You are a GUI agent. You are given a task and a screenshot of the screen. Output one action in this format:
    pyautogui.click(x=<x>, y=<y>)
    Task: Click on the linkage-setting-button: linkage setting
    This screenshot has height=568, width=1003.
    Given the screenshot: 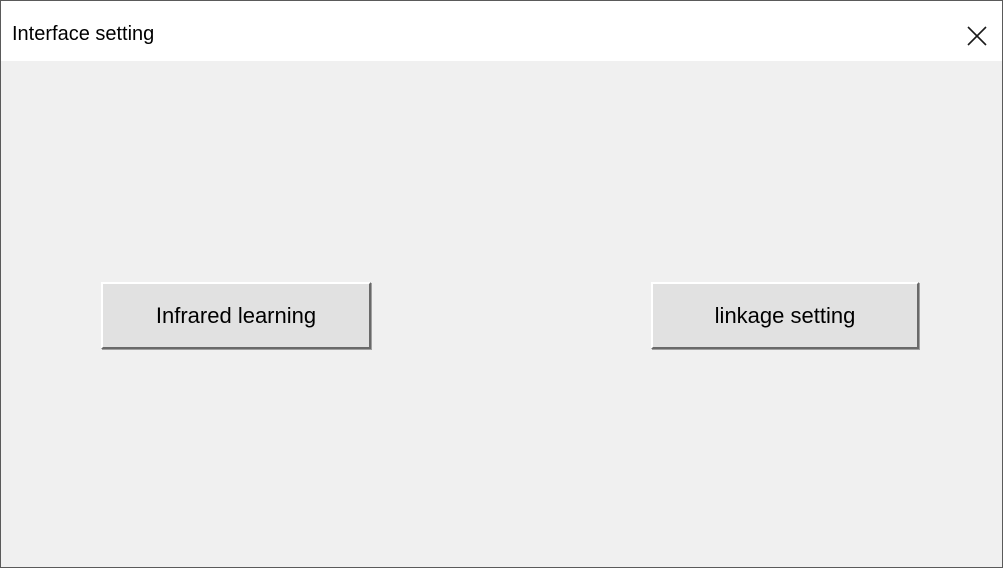 What is the action you would take?
    pyautogui.click(x=785, y=315)
    